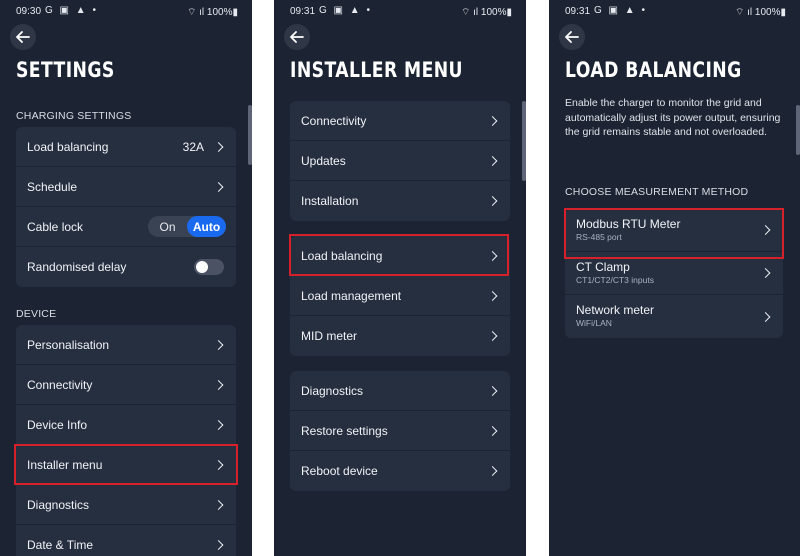 The height and width of the screenshot is (556, 800). Describe the element at coordinates (74, 116) in the screenshot. I see `section-charging-settings: CHARGING SETTINGS` at that location.